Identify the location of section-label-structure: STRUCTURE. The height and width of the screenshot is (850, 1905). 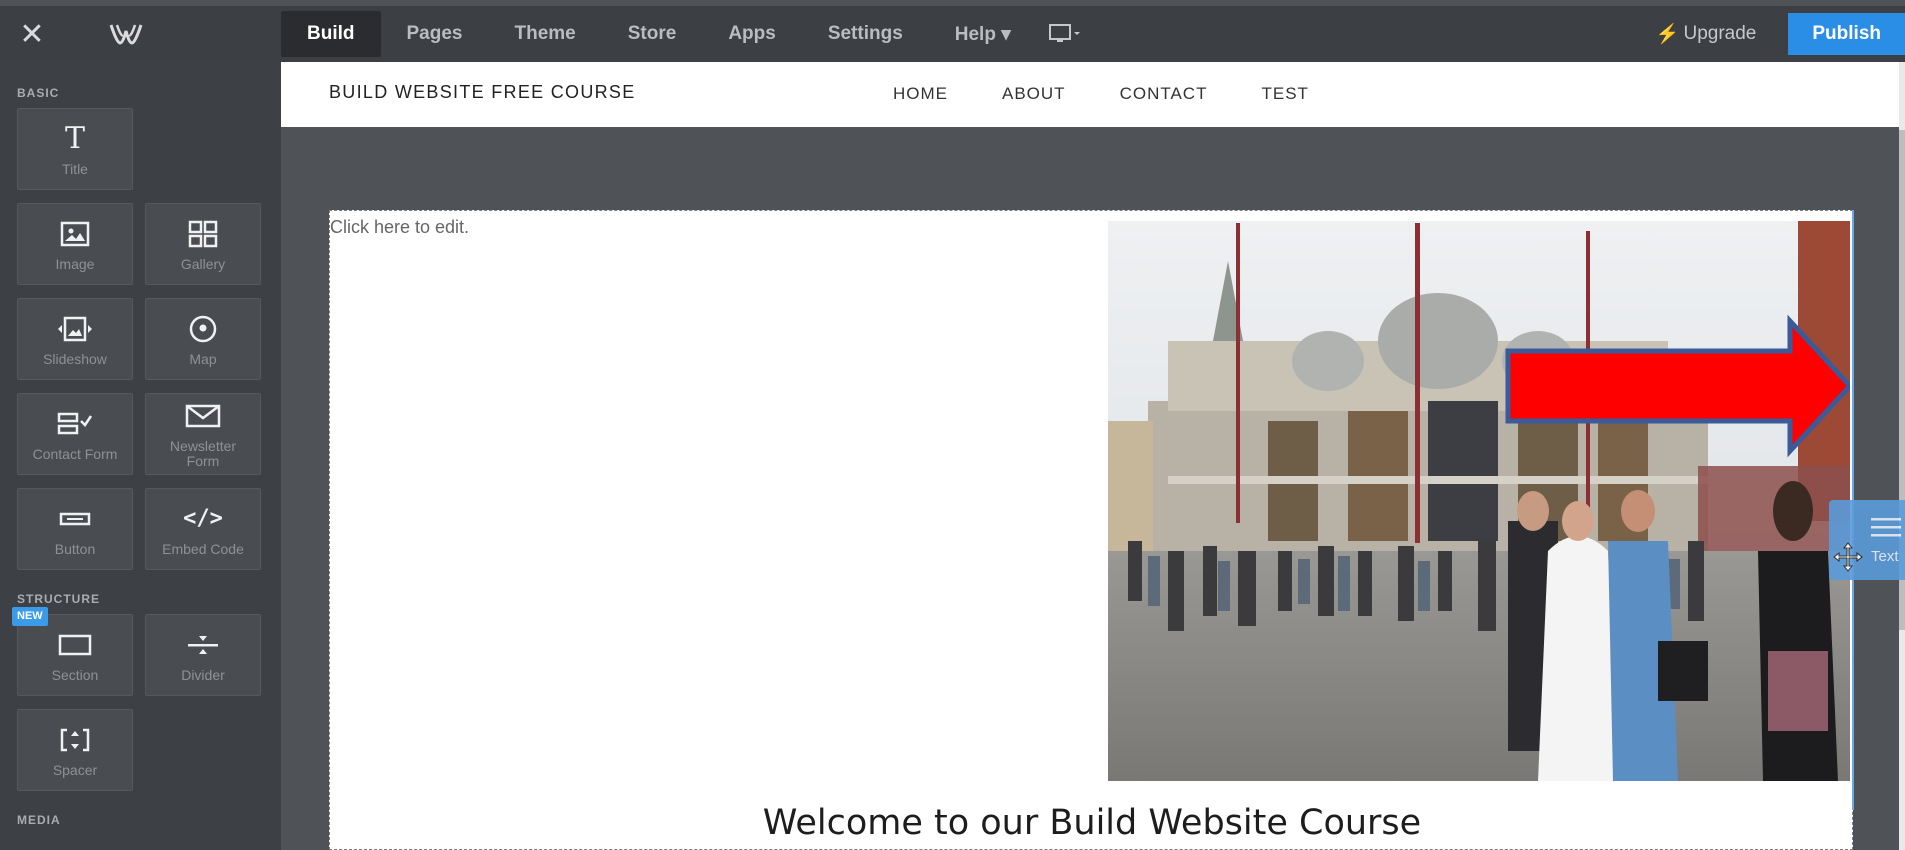
(58, 599).